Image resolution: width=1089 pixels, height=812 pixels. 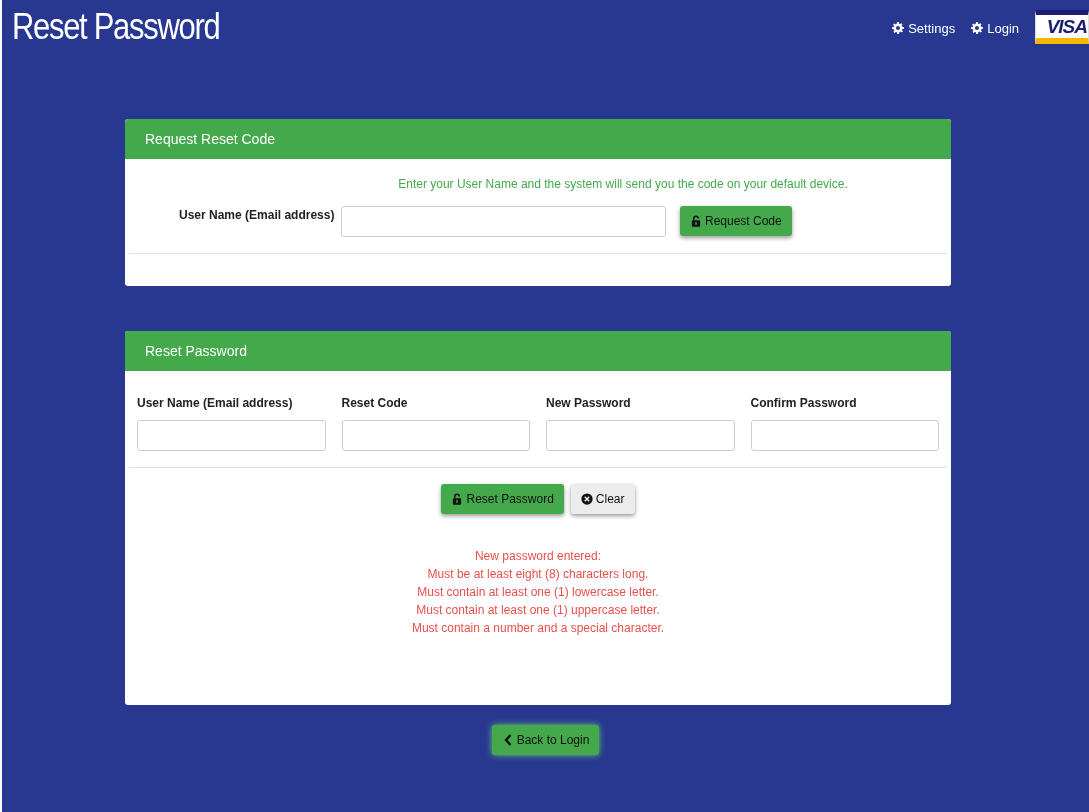 What do you see at coordinates (502, 499) in the screenshot?
I see `reset-password-button: Reset Password` at bounding box center [502, 499].